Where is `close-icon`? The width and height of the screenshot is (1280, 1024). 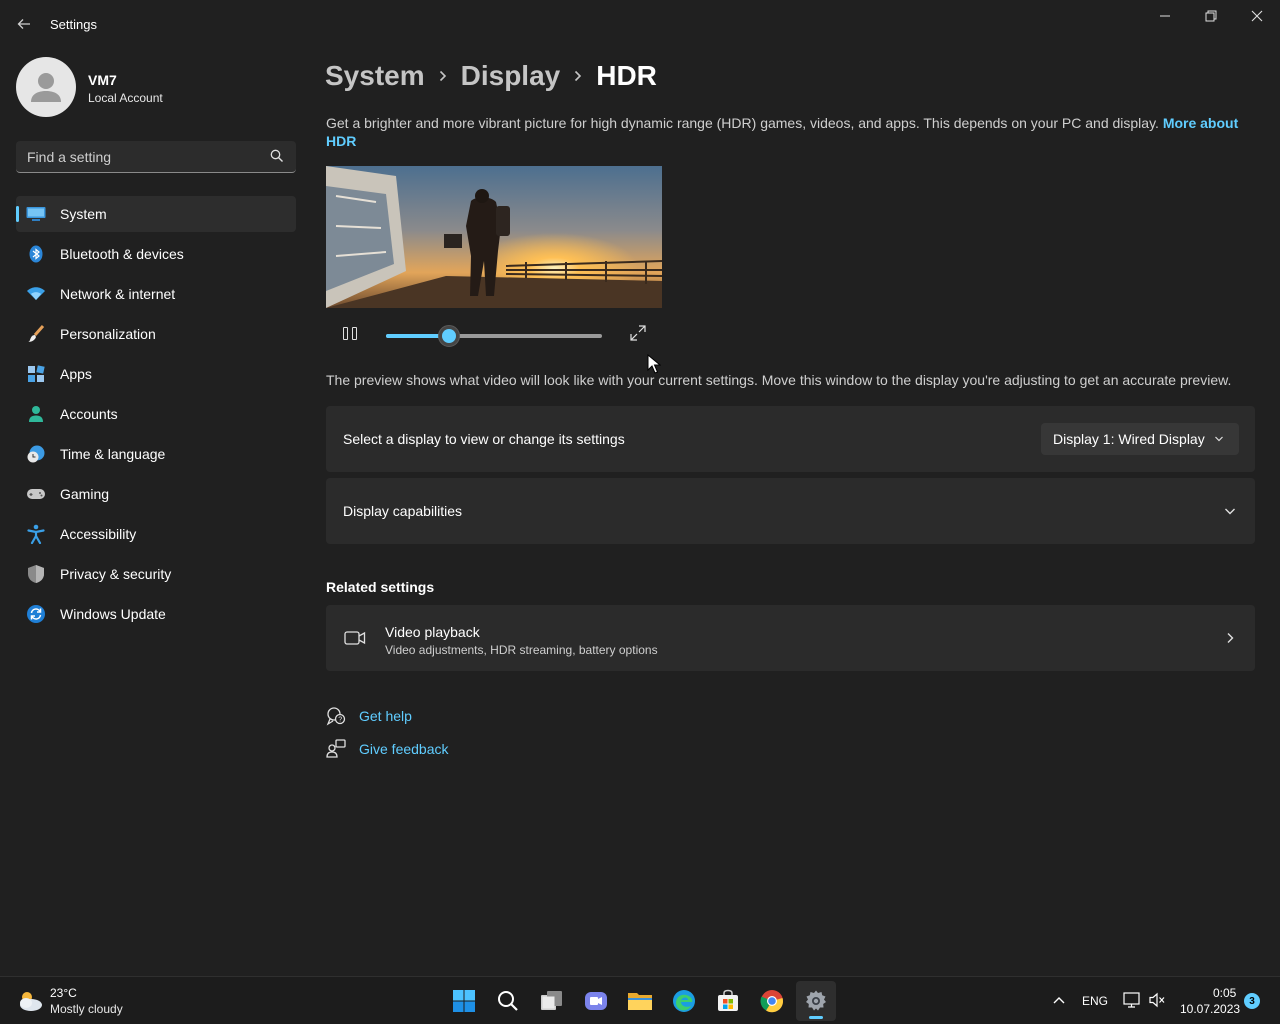
close-icon is located at coordinates (1257, 16).